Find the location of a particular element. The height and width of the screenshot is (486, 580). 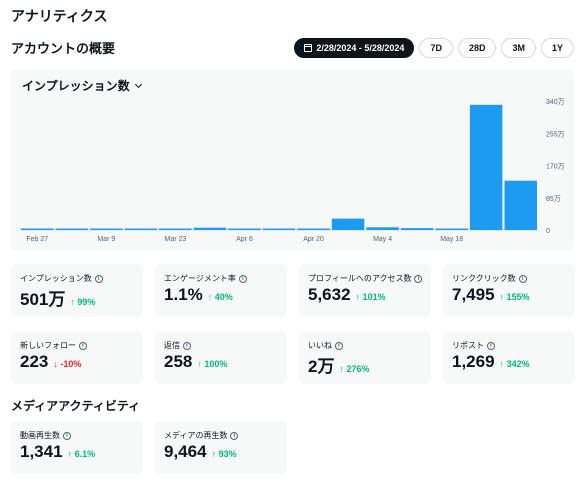

stat-value: 2万 is located at coordinates (321, 366).